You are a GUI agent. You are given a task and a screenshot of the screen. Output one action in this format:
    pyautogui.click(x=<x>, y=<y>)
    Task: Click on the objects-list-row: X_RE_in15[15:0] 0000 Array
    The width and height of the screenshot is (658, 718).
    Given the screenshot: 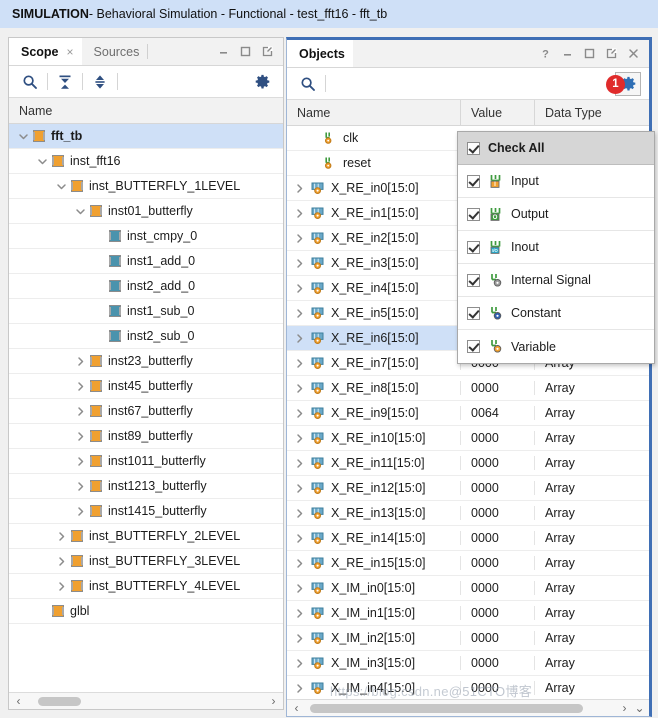 What is the action you would take?
    pyautogui.click(x=468, y=563)
    